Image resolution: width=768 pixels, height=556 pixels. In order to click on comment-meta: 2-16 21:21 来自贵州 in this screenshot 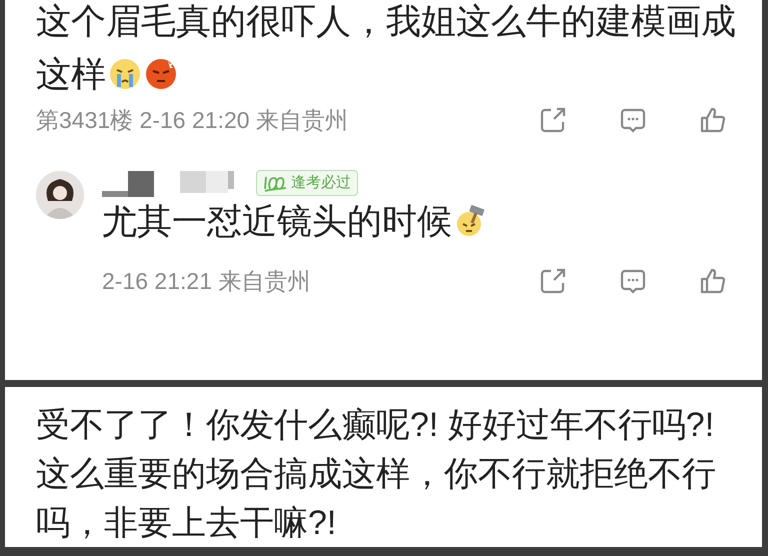, I will do `click(206, 281)`.